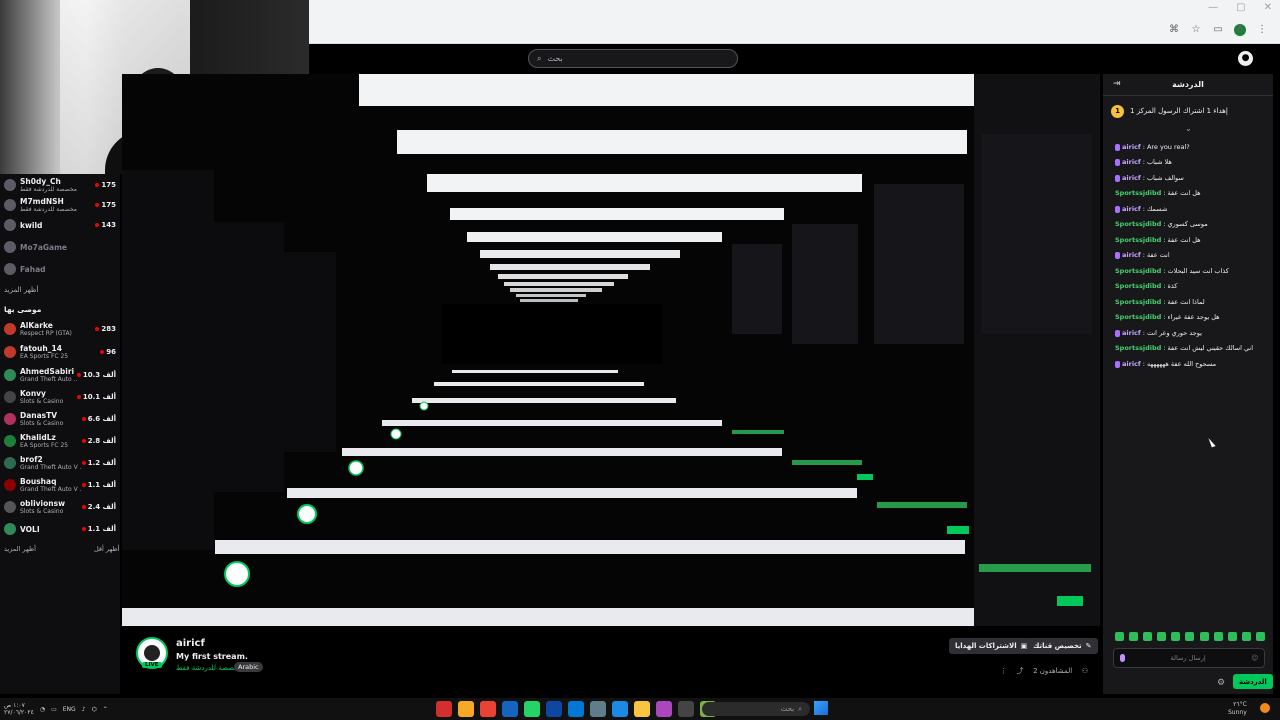 The width and height of the screenshot is (1280, 720). What do you see at coordinates (991, 646) in the screenshot?
I see `gift-subscriptions-button: الاشتراكات الهدايا ▣` at bounding box center [991, 646].